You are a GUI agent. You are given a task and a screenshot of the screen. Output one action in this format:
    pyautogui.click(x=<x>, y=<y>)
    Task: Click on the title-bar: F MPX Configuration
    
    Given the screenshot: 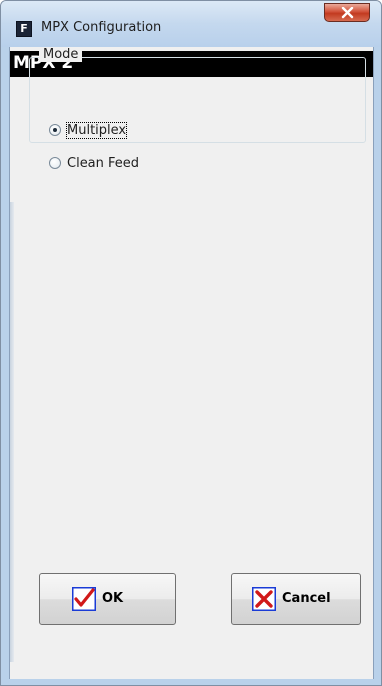 What is the action you would take?
    pyautogui.click(x=191, y=24)
    